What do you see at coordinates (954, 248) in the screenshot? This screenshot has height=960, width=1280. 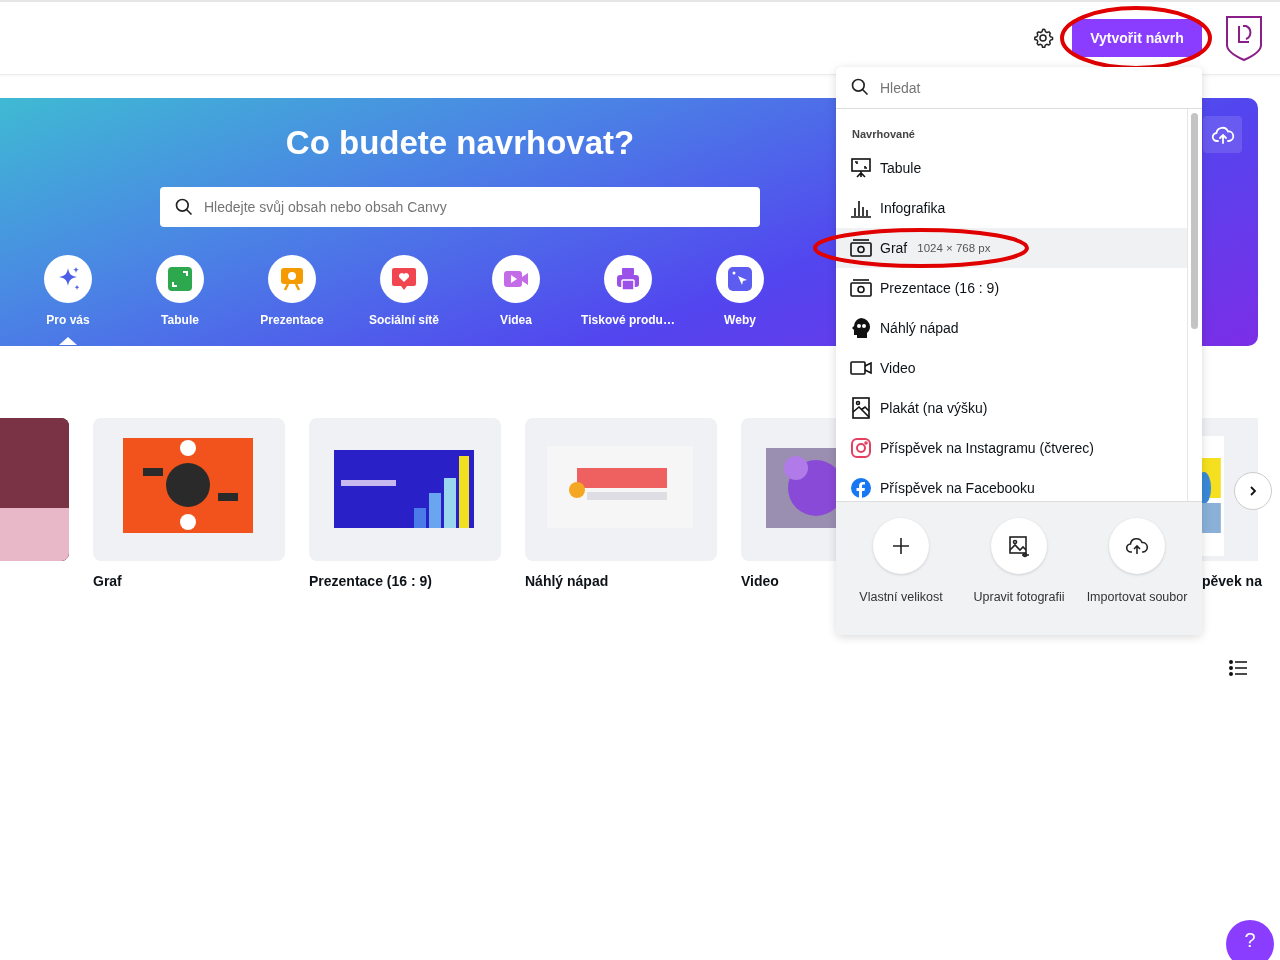 I see `size-text: 1024 × 768 px` at bounding box center [954, 248].